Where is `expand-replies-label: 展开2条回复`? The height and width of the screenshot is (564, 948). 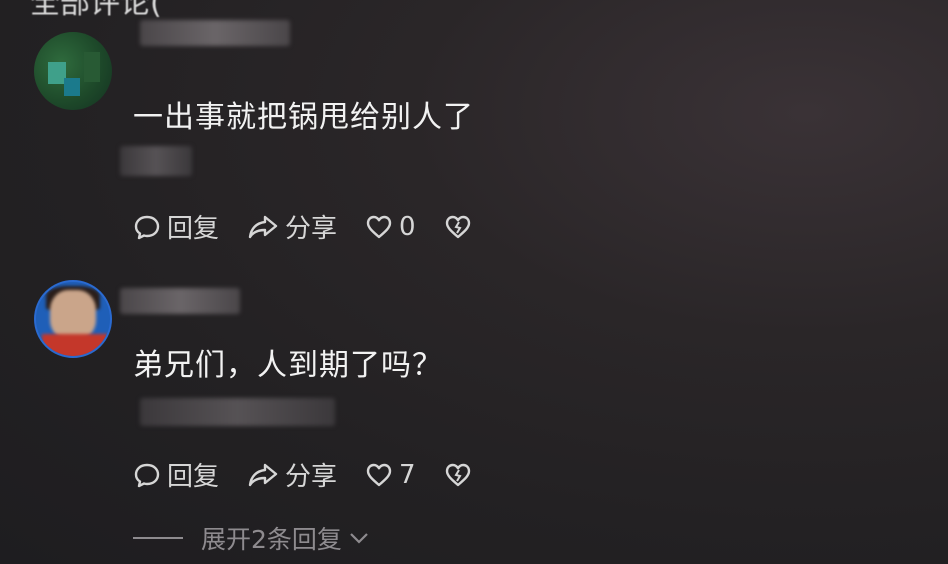
expand-replies-label: 展开2条回复 is located at coordinates (271, 539).